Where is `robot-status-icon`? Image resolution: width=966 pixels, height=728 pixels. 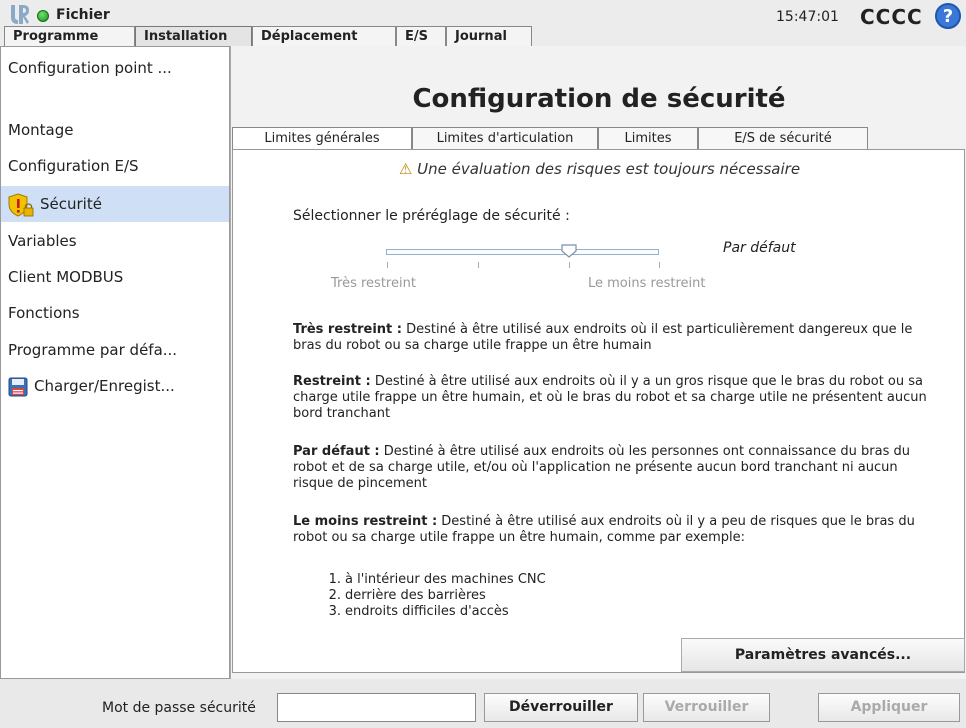
robot-status-icon is located at coordinates (43, 16).